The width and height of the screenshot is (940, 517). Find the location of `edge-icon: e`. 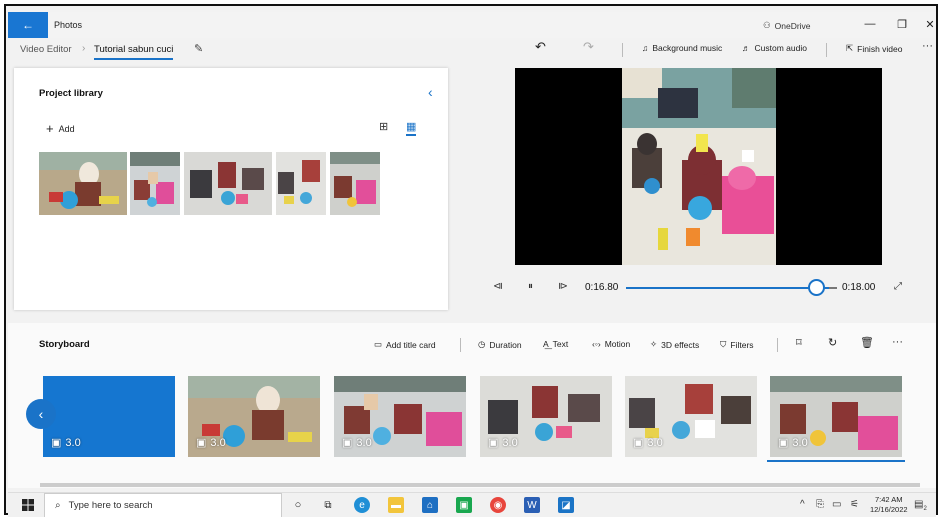

edge-icon: e is located at coordinates (362, 505).